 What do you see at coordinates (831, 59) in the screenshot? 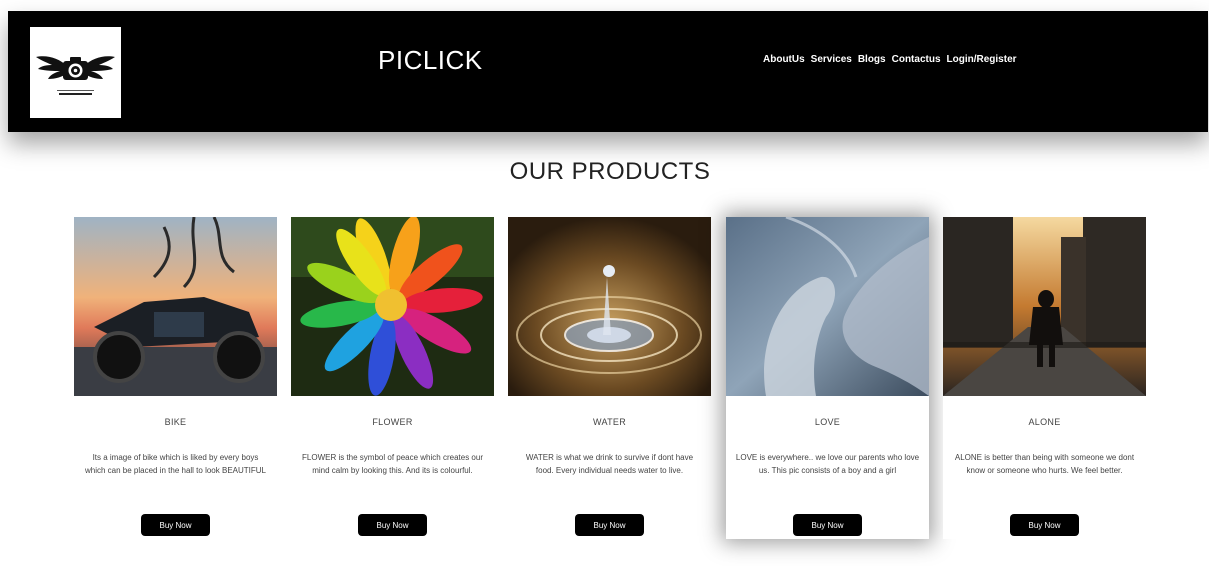
I see `nav-link-services: Services` at bounding box center [831, 59].